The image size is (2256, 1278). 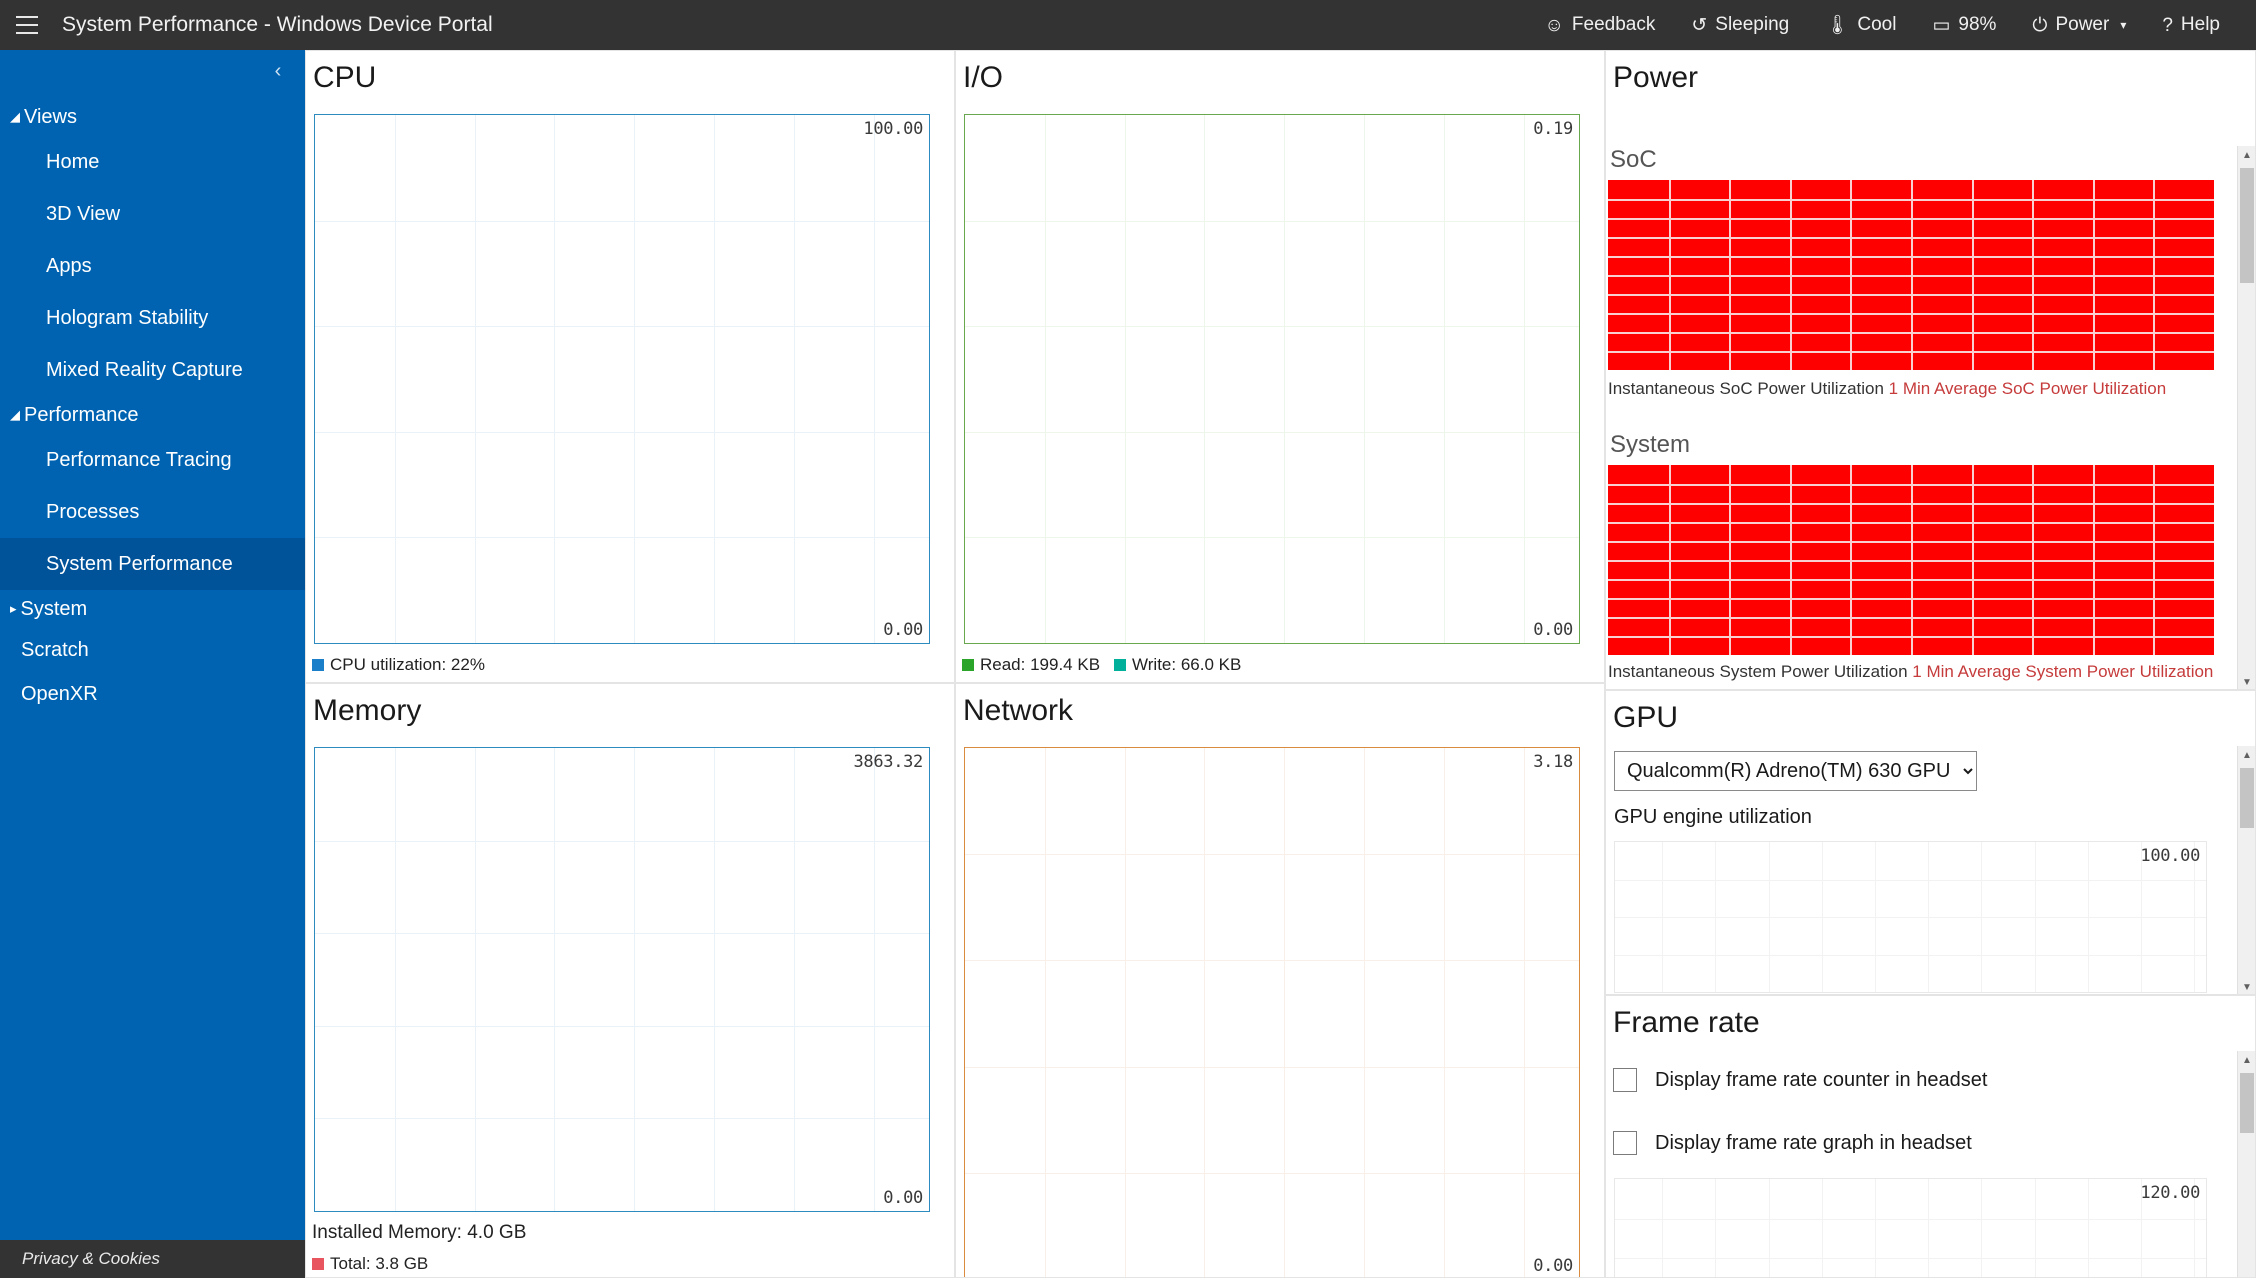 What do you see at coordinates (152, 609) in the screenshot?
I see `sidebar-group-system: ▸ System` at bounding box center [152, 609].